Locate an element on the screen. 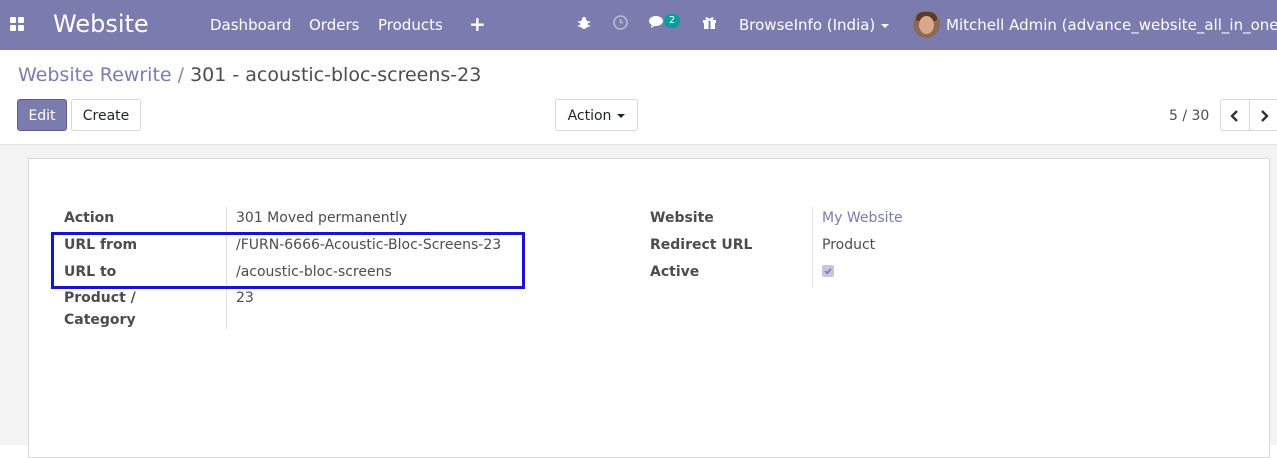 This screenshot has width=1277, height=458. debug-bug-icon is located at coordinates (584, 24).